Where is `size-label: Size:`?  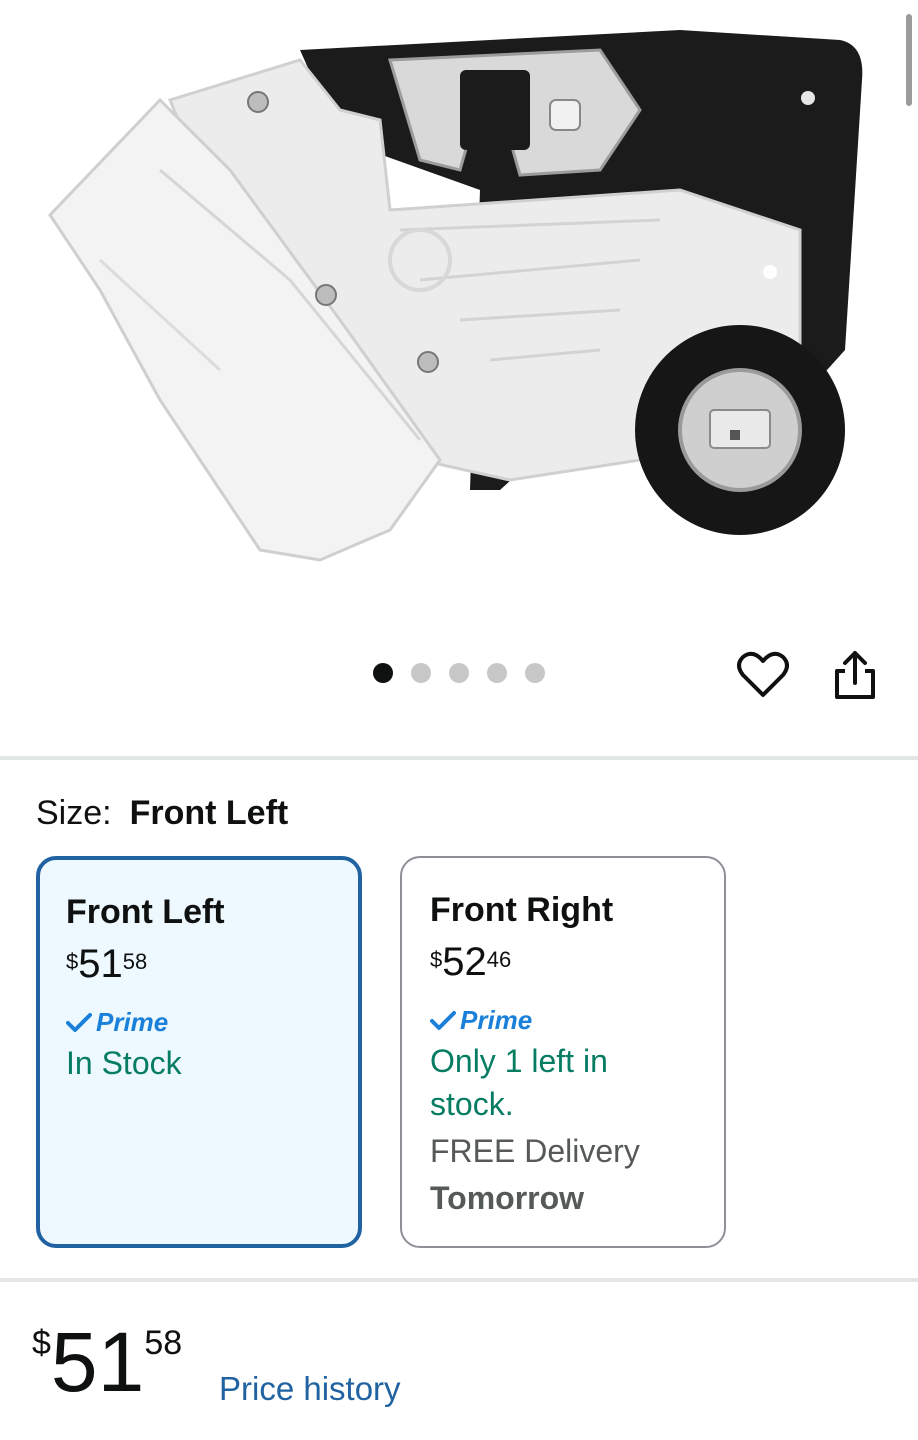 size-label: Size: is located at coordinates (74, 813).